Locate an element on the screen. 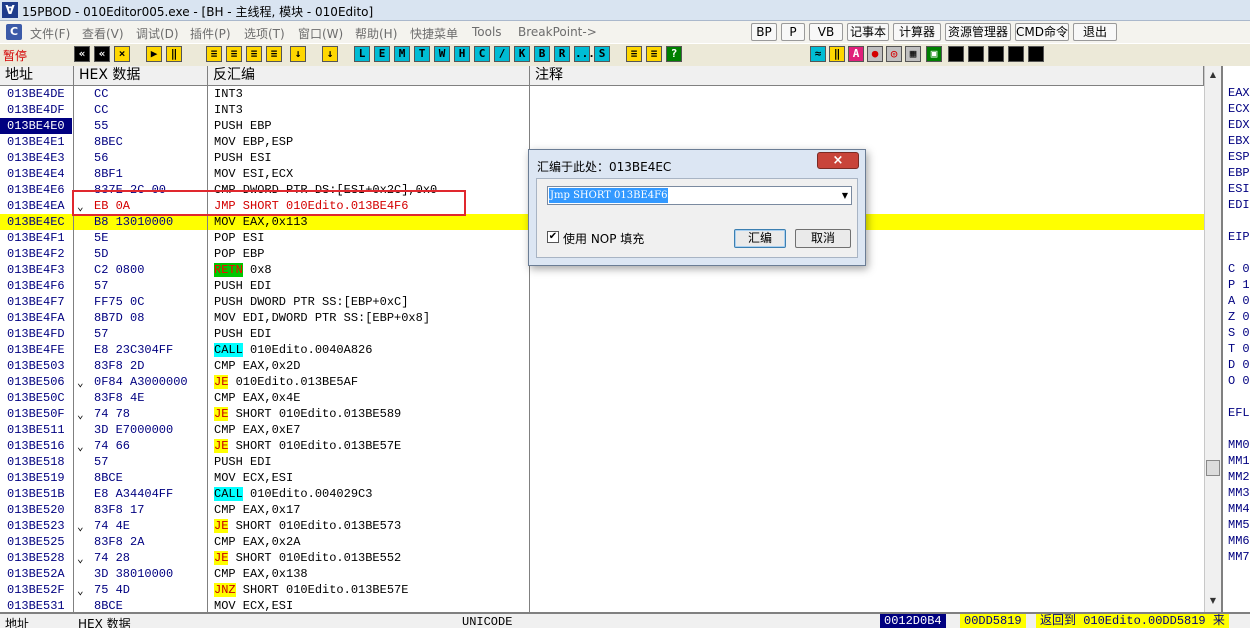  menu-tools: Tools is located at coordinates (487, 32).